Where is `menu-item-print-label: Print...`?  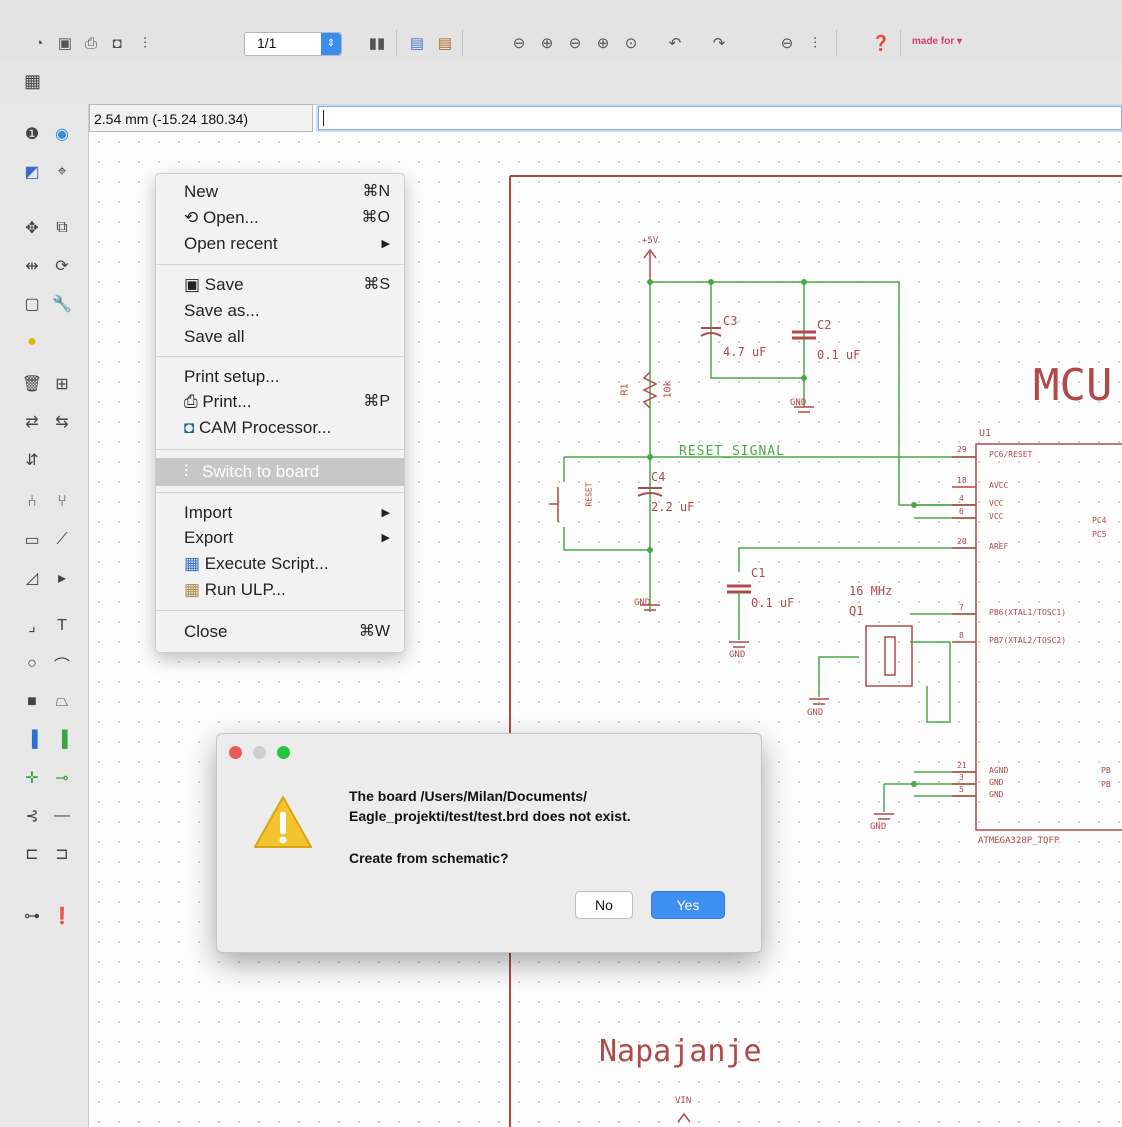
menu-item-print-label: Print... is located at coordinates (227, 401).